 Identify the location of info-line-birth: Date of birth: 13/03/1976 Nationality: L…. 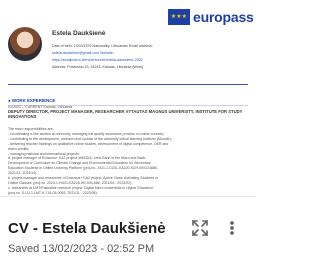
(102, 46).